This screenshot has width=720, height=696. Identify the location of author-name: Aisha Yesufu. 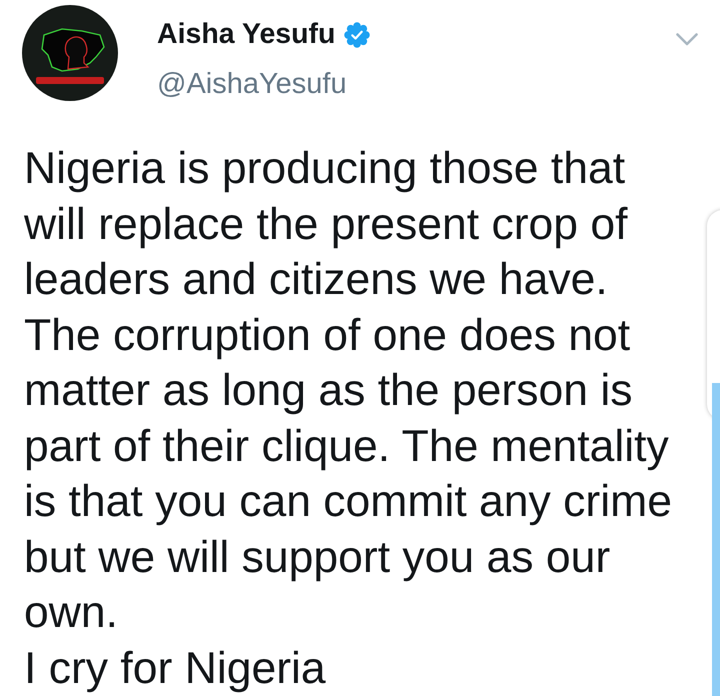
(246, 34).